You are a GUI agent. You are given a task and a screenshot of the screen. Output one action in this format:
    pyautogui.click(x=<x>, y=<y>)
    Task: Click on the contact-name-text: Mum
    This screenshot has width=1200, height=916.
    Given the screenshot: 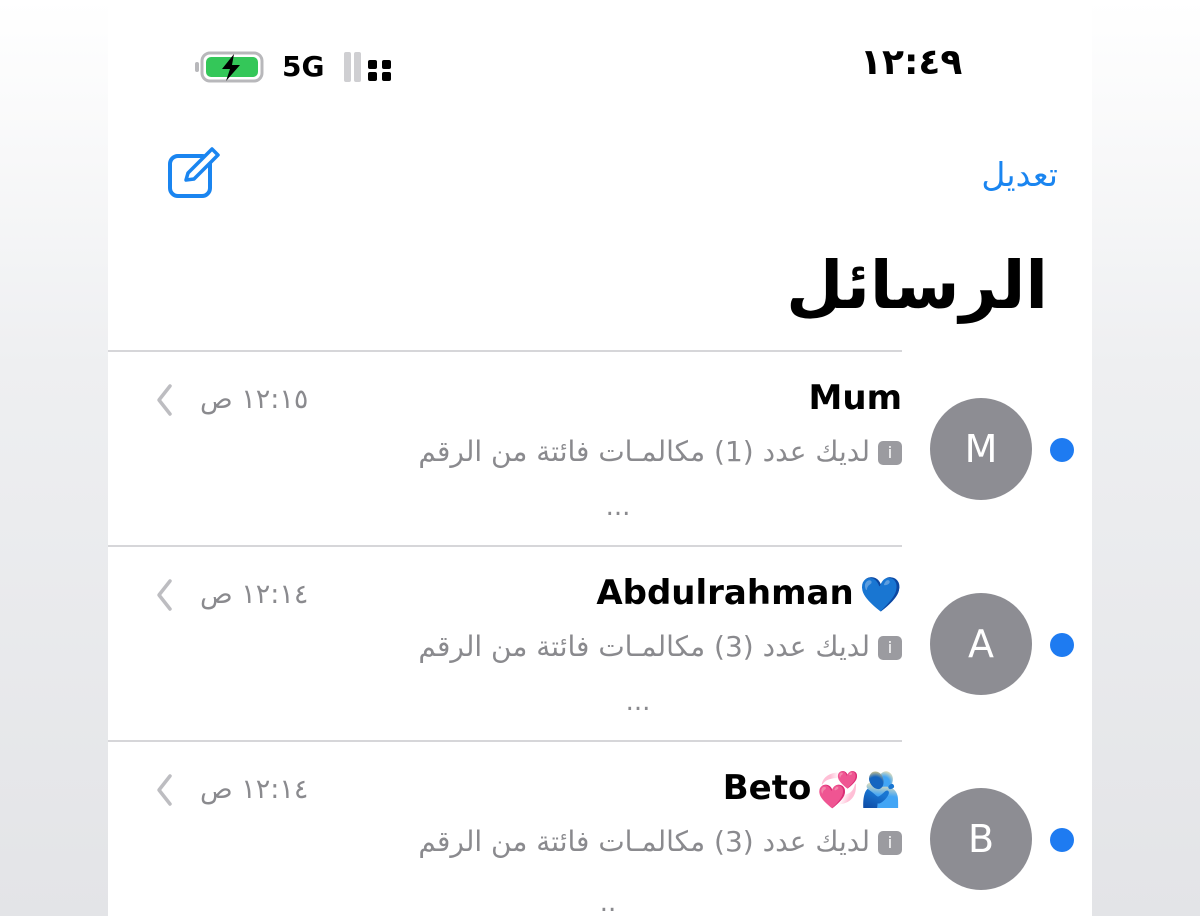 What is the action you would take?
    pyautogui.click(x=855, y=398)
    